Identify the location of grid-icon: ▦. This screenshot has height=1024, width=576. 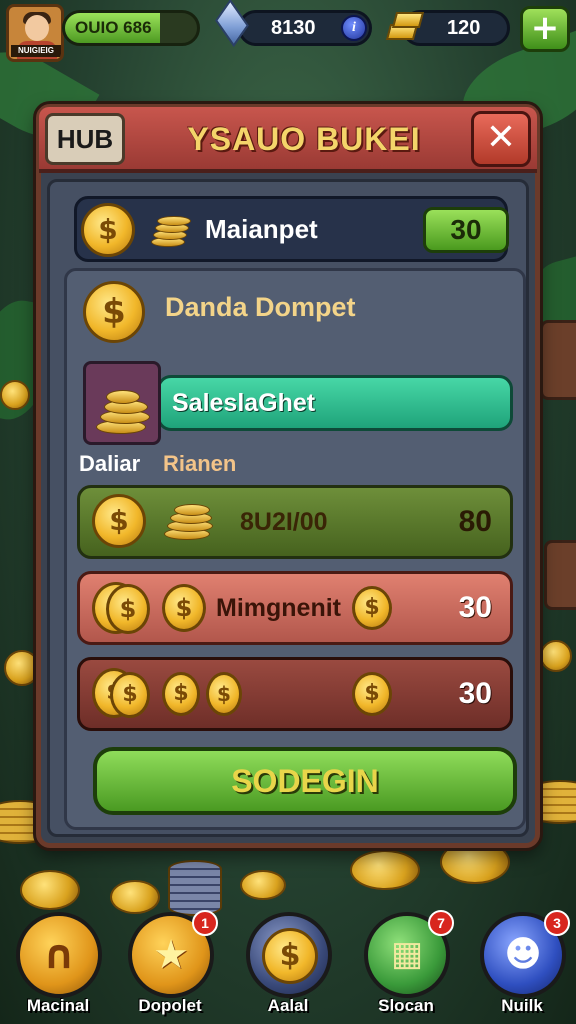
(407, 954).